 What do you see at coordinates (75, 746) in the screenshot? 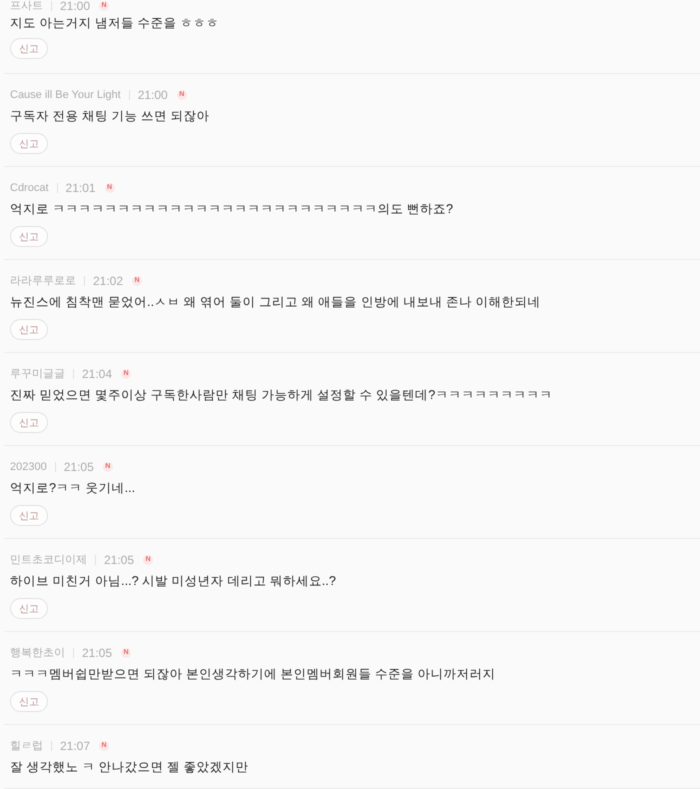
I see `comment-time: 21:07` at bounding box center [75, 746].